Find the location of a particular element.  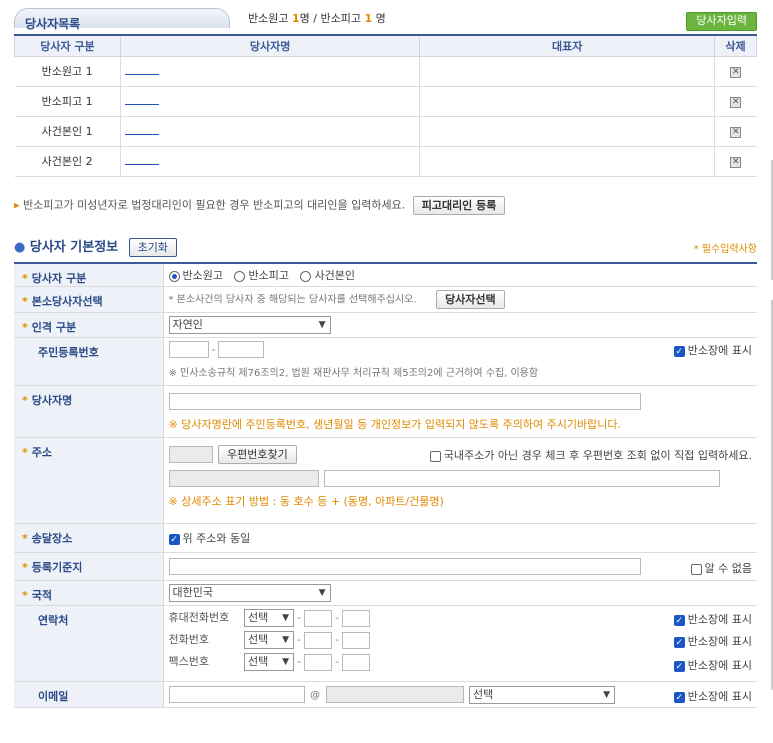

col-party-type: 당사자 구분 is located at coordinates (67, 45).